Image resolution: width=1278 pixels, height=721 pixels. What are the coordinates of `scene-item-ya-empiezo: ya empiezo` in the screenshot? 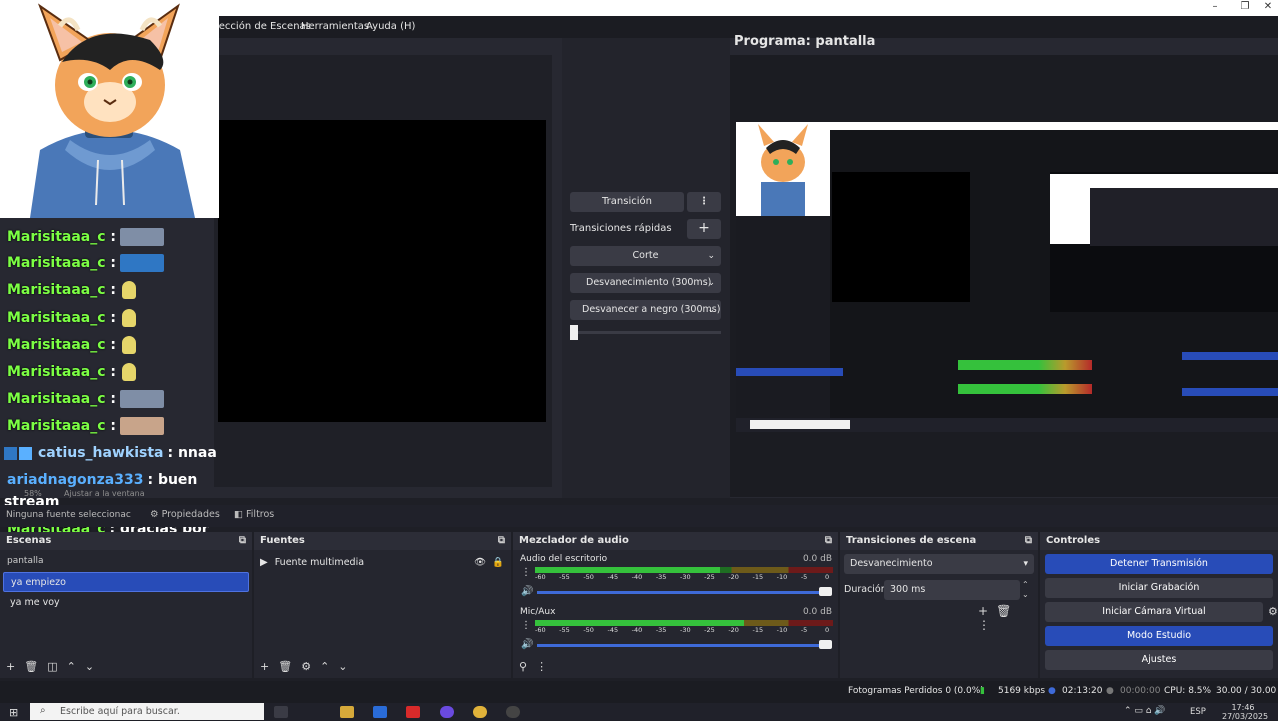 It's located at (126, 582).